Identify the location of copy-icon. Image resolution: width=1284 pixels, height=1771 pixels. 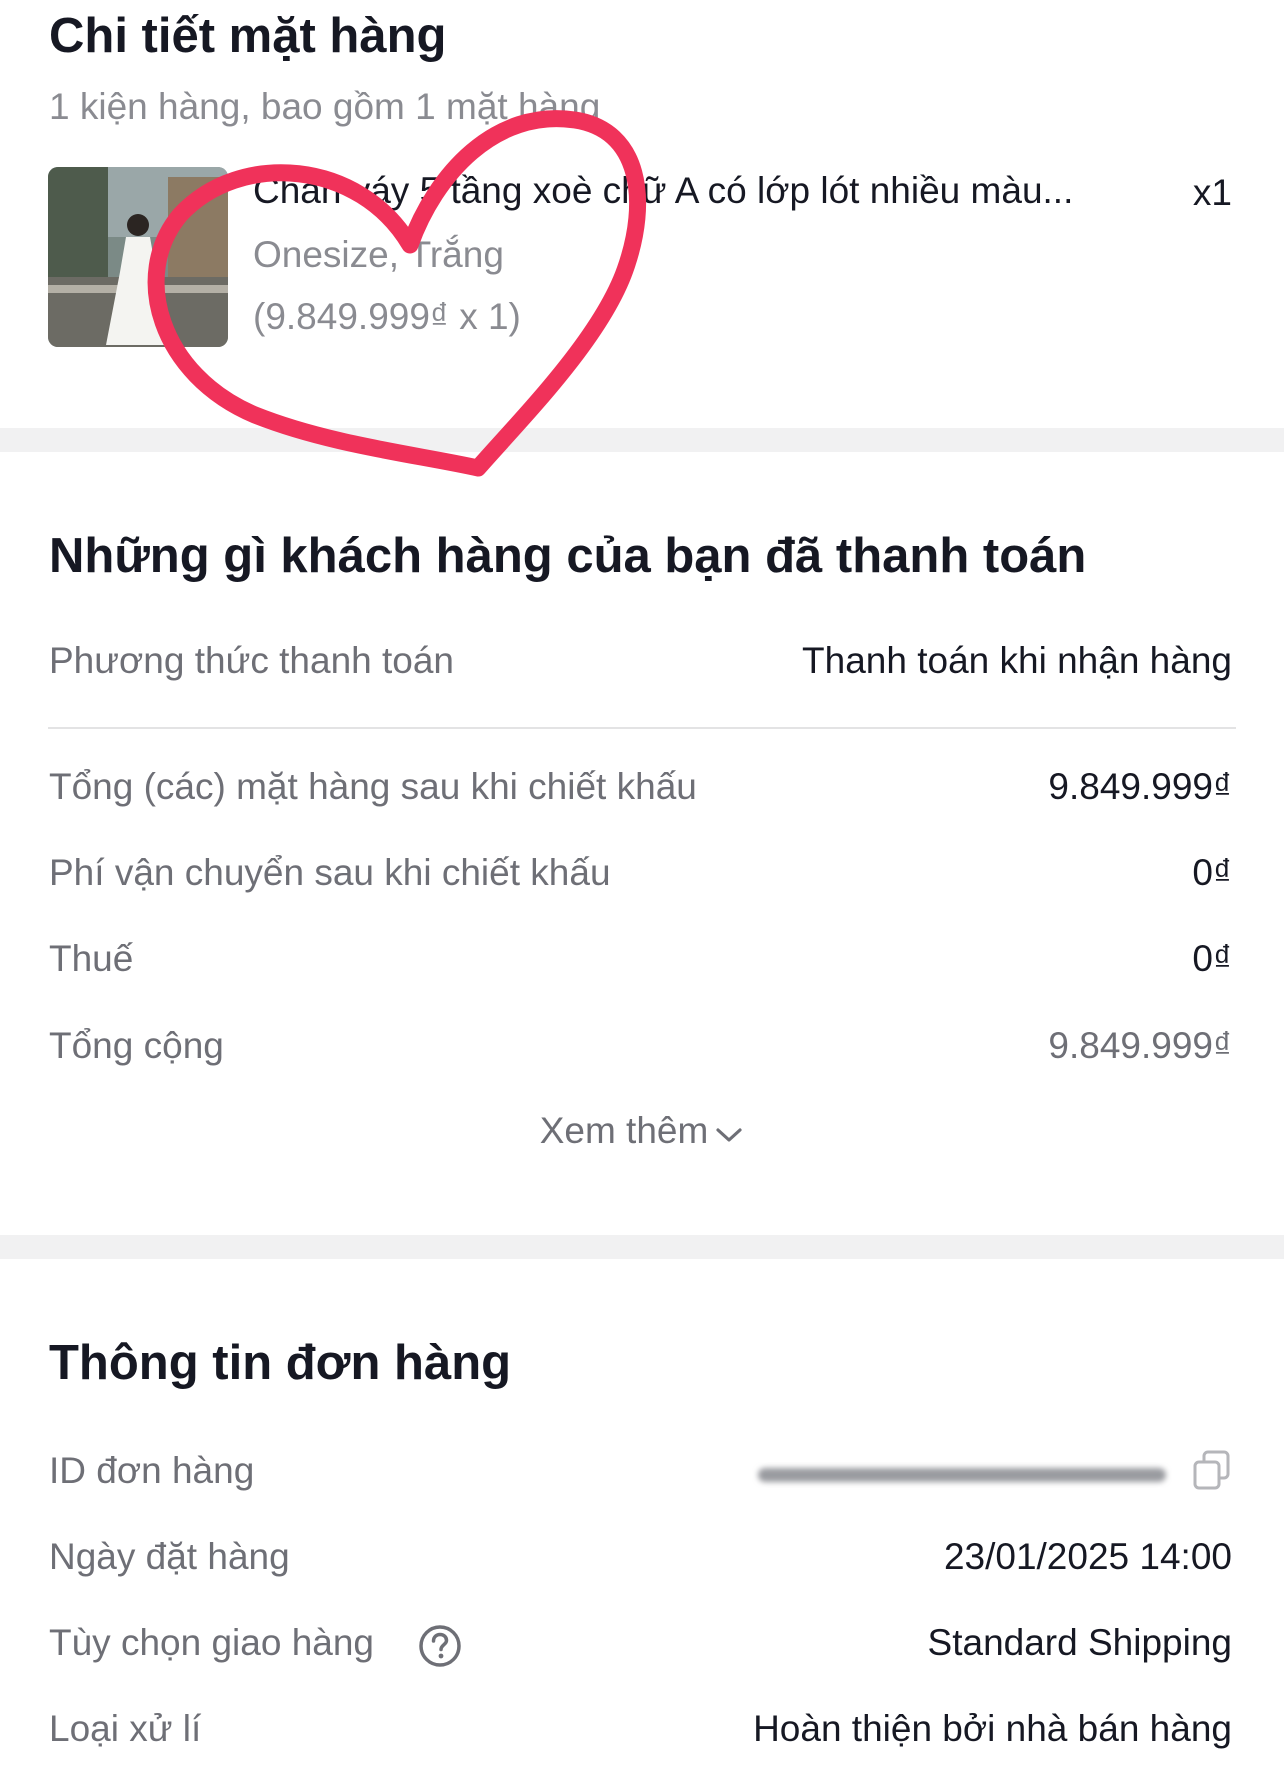
(1212, 1470).